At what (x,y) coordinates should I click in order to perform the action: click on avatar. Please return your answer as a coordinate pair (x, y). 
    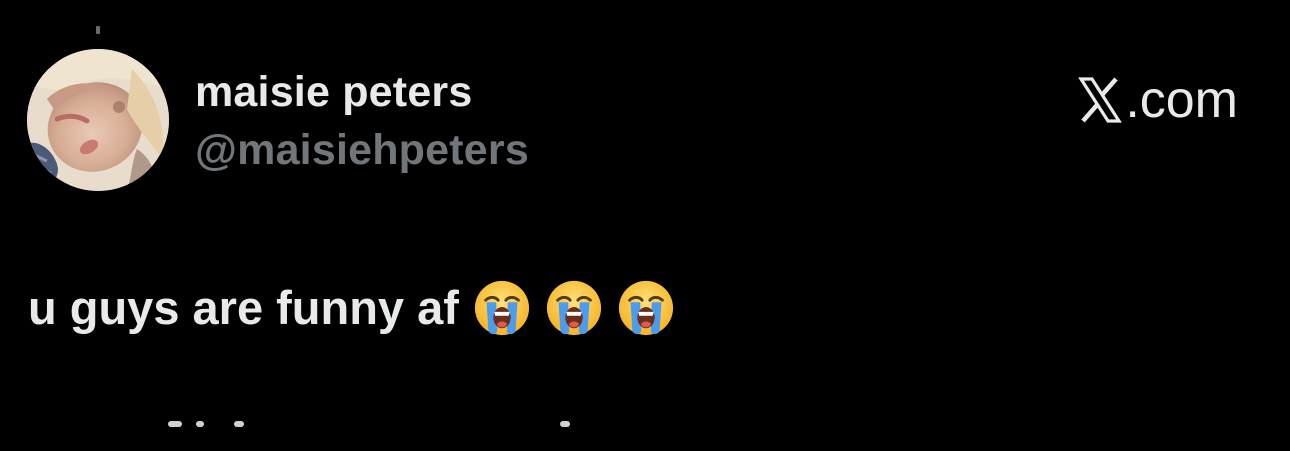
    Looking at the image, I should click on (98, 120).